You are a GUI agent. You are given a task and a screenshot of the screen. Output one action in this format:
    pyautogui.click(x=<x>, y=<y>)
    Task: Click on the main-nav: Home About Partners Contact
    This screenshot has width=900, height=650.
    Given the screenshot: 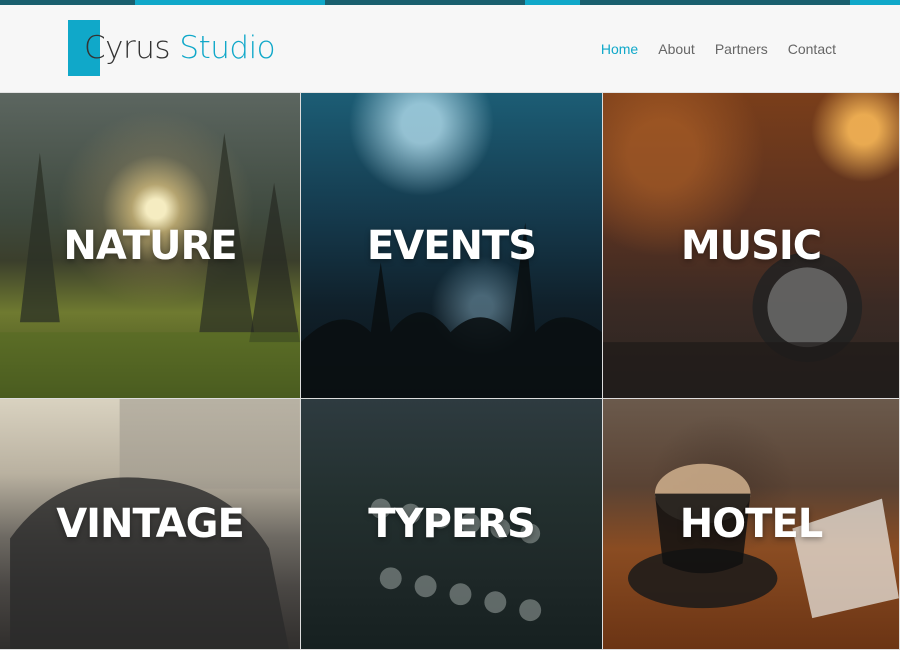 What is the action you would take?
    pyautogui.click(x=708, y=49)
    